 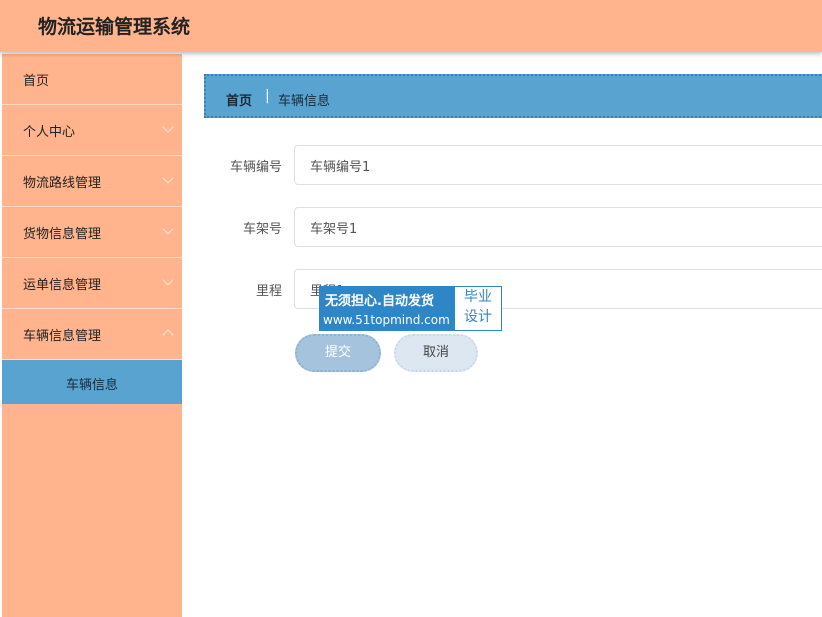 I want to click on frame-no-label: 车架号, so click(x=262, y=229).